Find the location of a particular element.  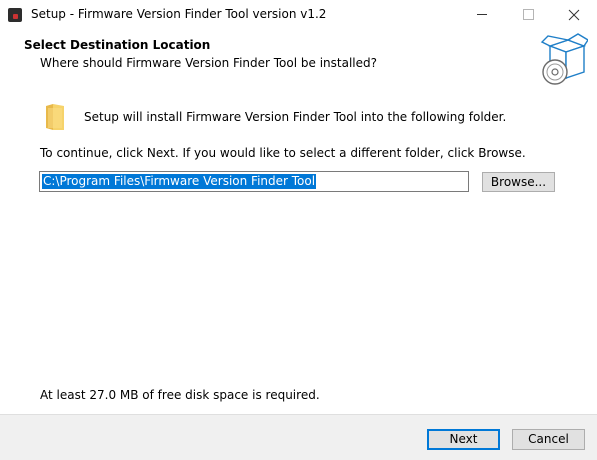

folder-icon is located at coordinates (55, 117).